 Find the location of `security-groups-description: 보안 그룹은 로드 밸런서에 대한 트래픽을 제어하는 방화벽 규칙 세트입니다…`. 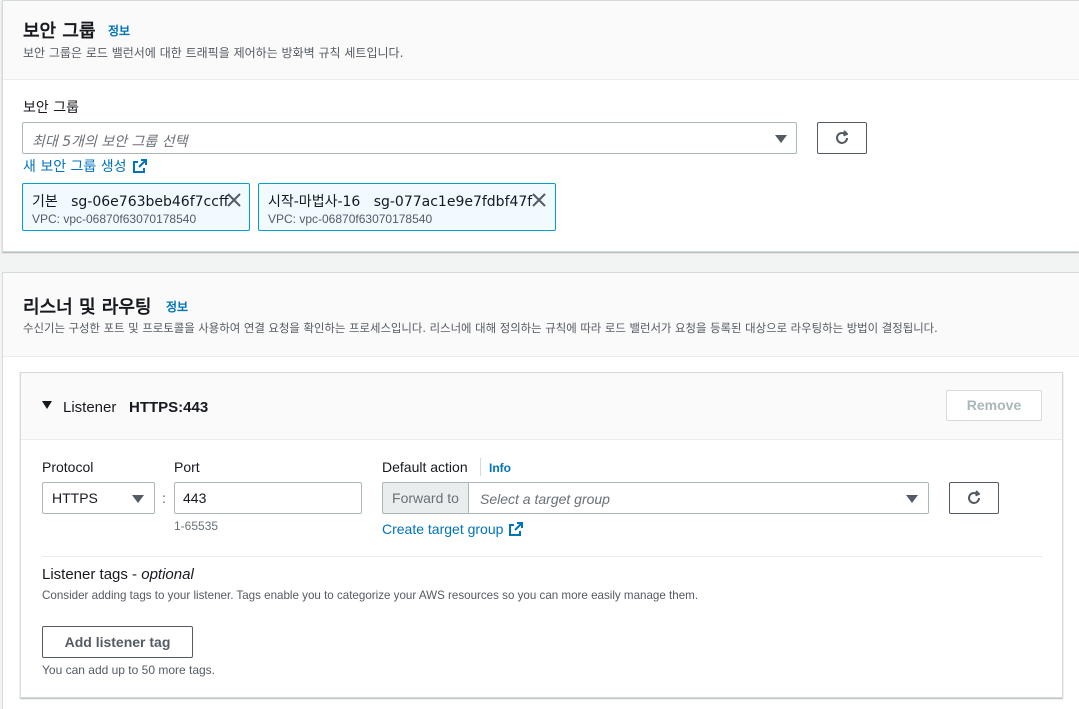

security-groups-description: 보안 그룹은 로드 밸런서에 대한 트래픽을 제어하는 방화벽 규칙 세트입니다… is located at coordinates (213, 53).